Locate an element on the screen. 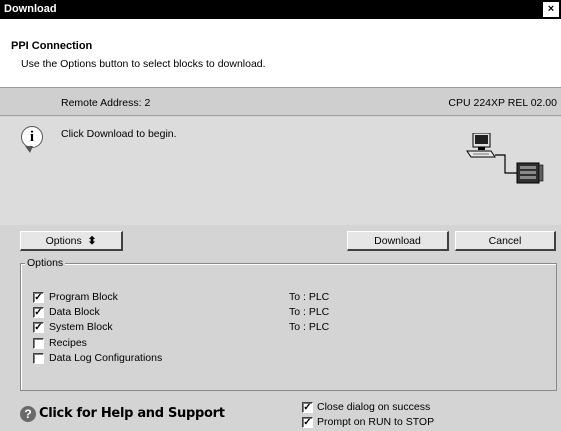 Image resolution: width=561 pixels, height=431 pixels. prompt-run-stop-label: Prompt on RUN to STOP is located at coordinates (376, 422).